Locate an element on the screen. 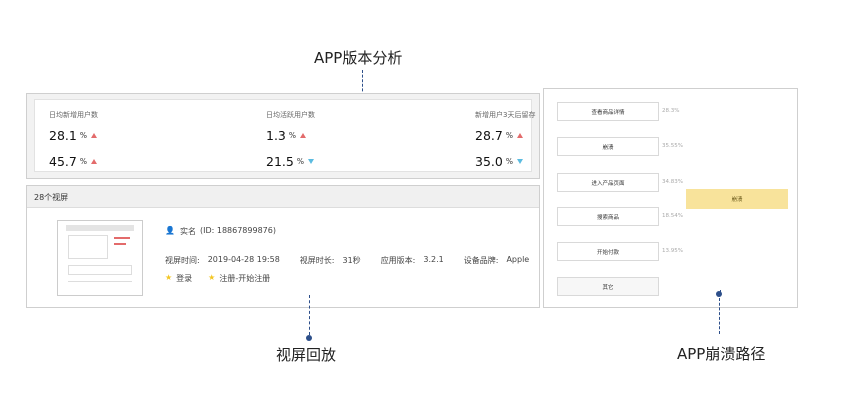  stat-value: 28.1 is located at coordinates (63, 135).